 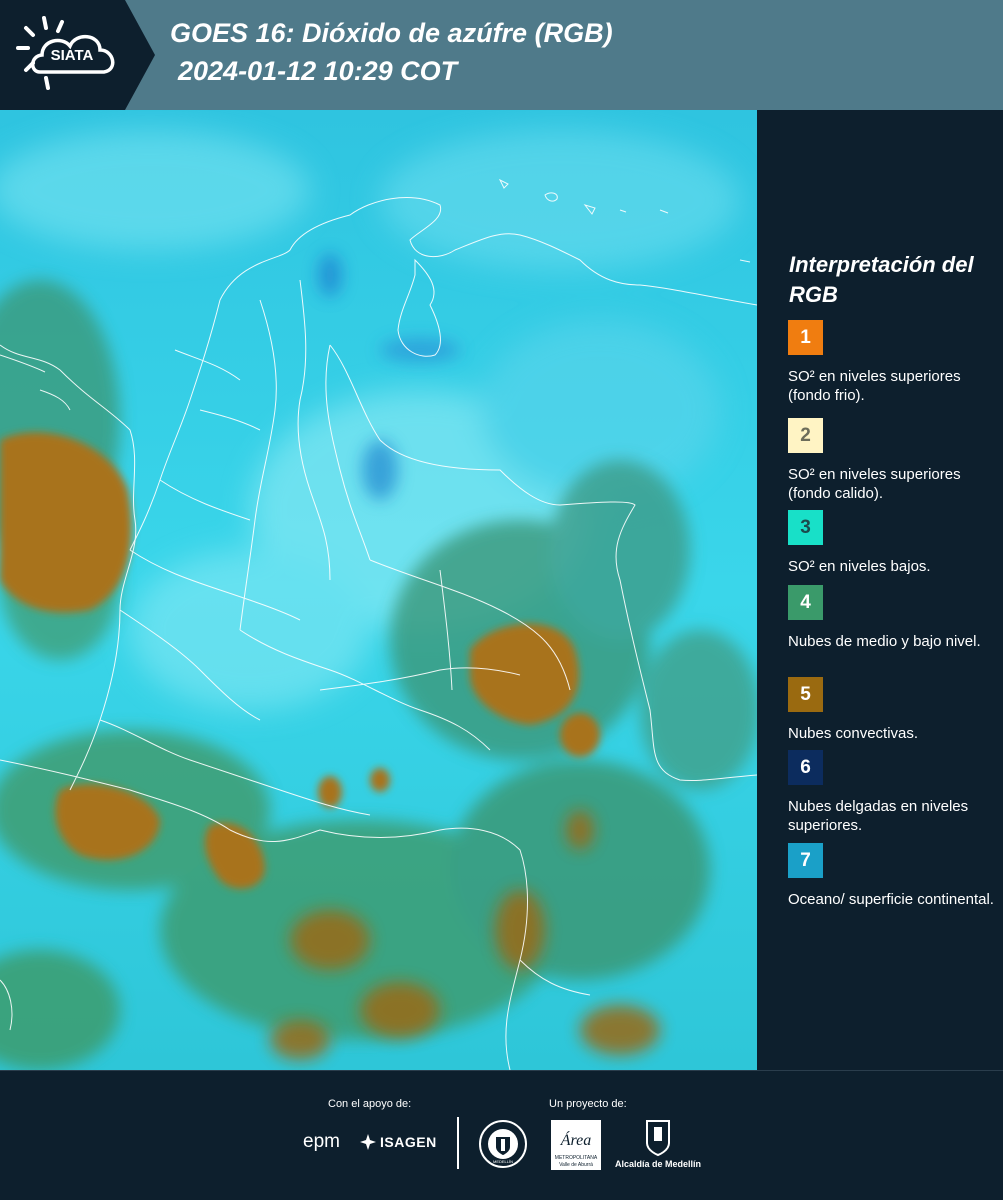 I want to click on legend-swatch: 6, so click(x=805, y=767).